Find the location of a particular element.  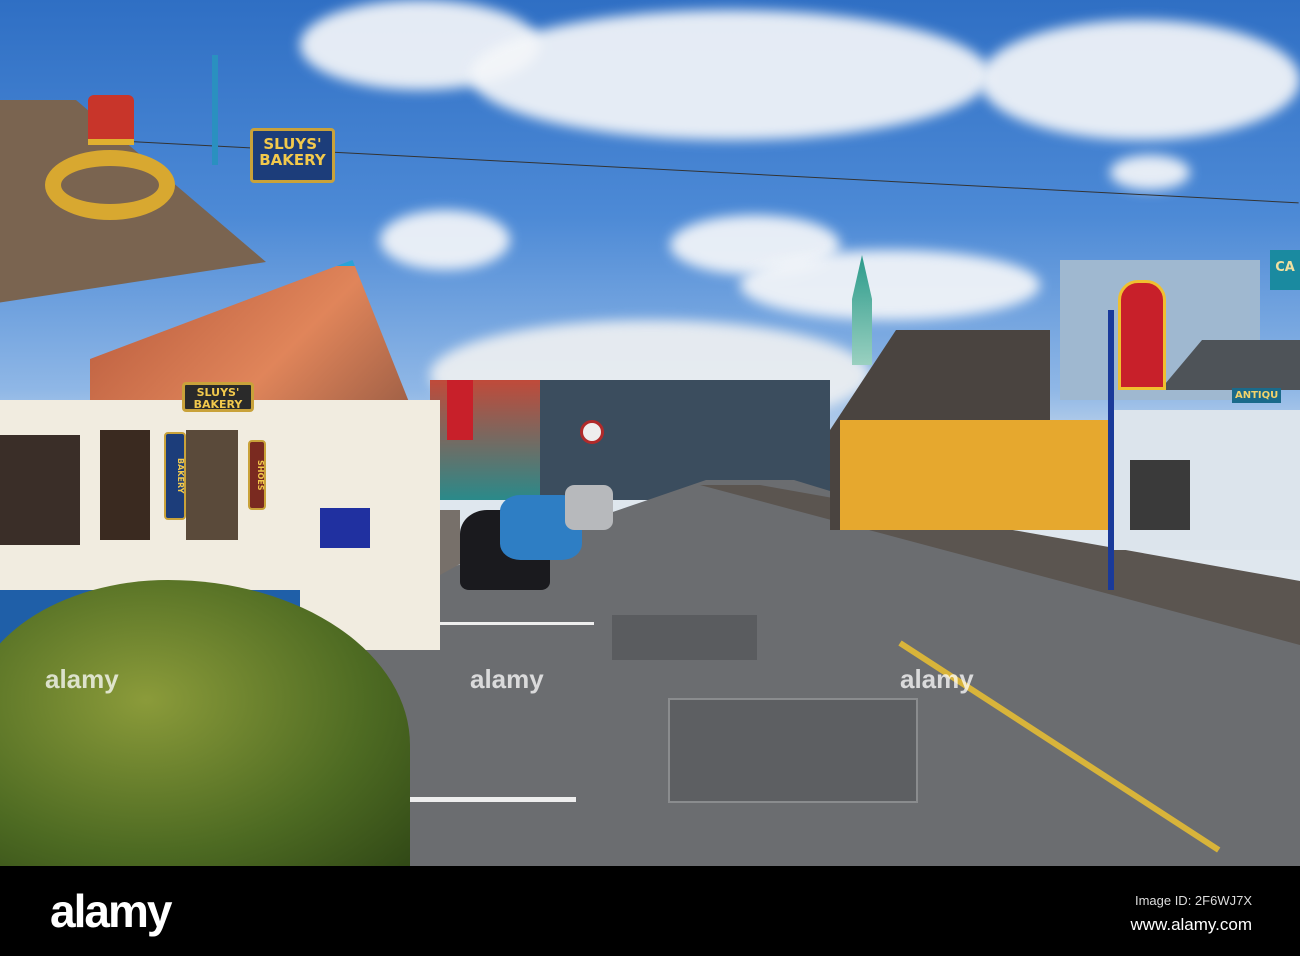

bench is located at coordinates (345, 528).